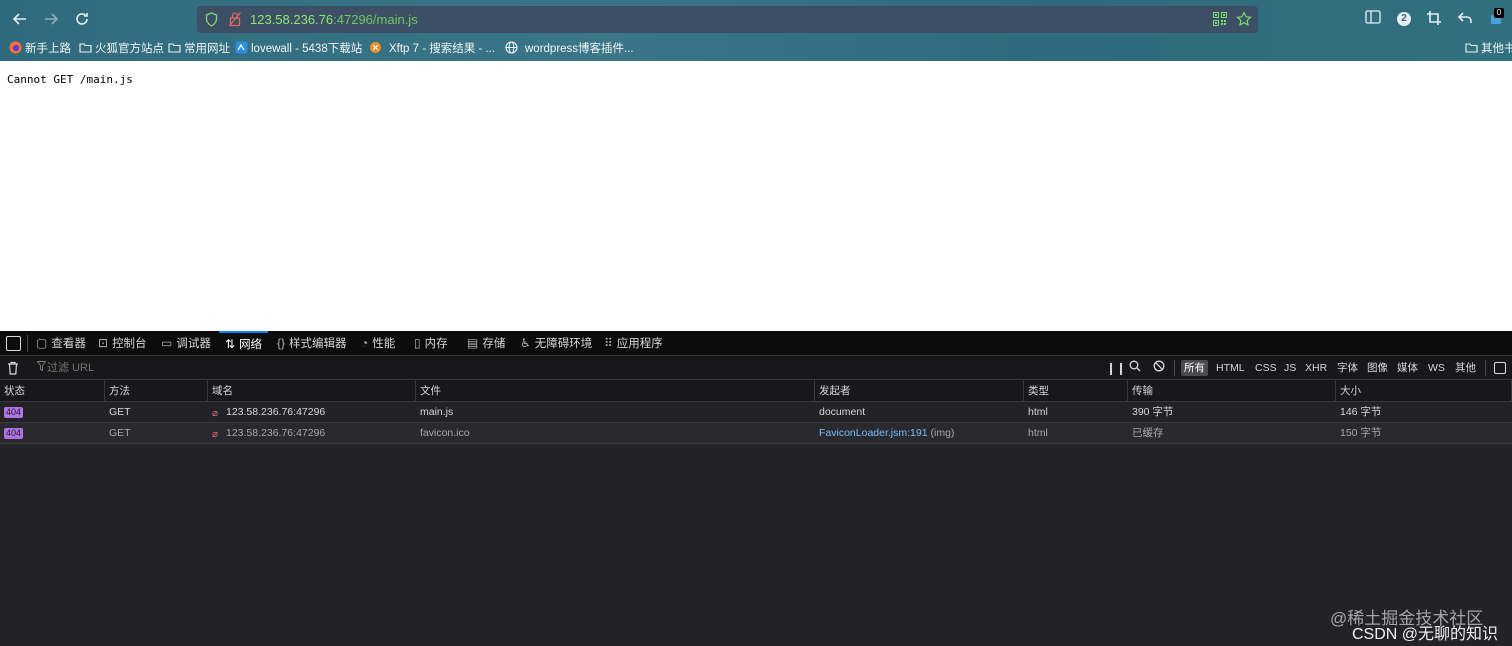 The width and height of the screenshot is (1512, 646). I want to click on debugger-icon: ▭, so click(167, 343).